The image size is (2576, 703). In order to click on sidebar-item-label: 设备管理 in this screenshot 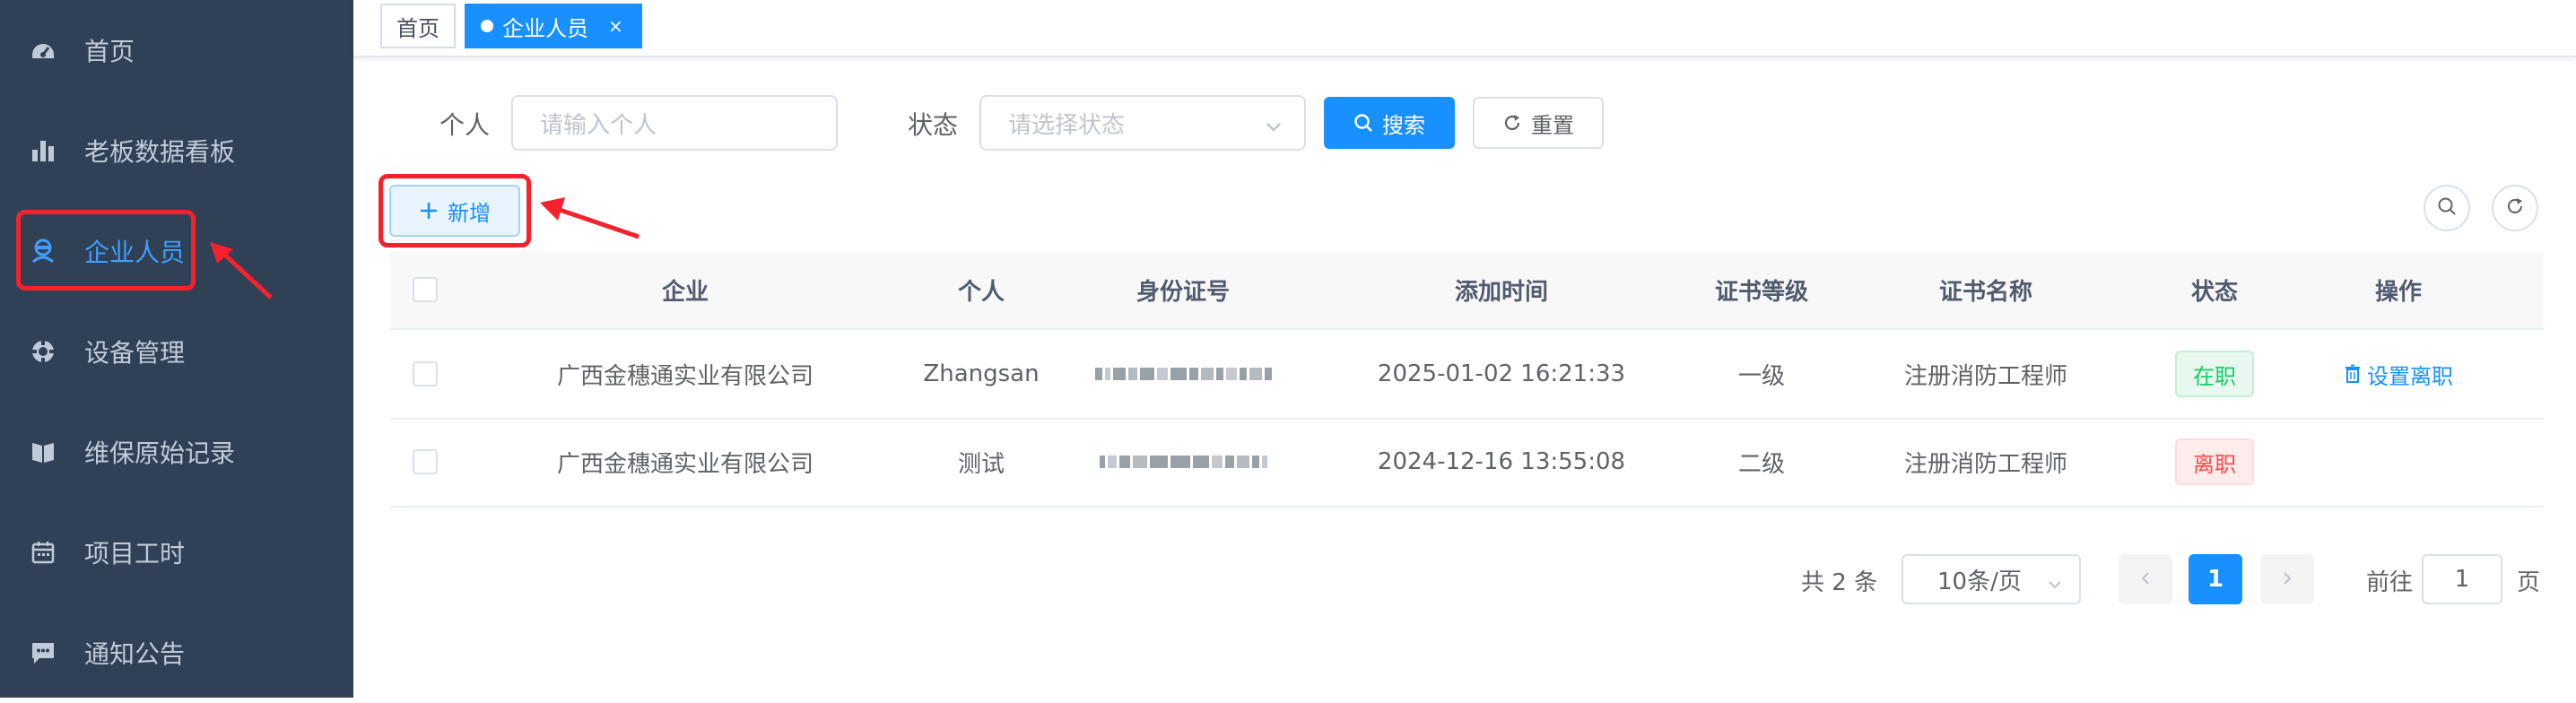, I will do `click(135, 353)`.